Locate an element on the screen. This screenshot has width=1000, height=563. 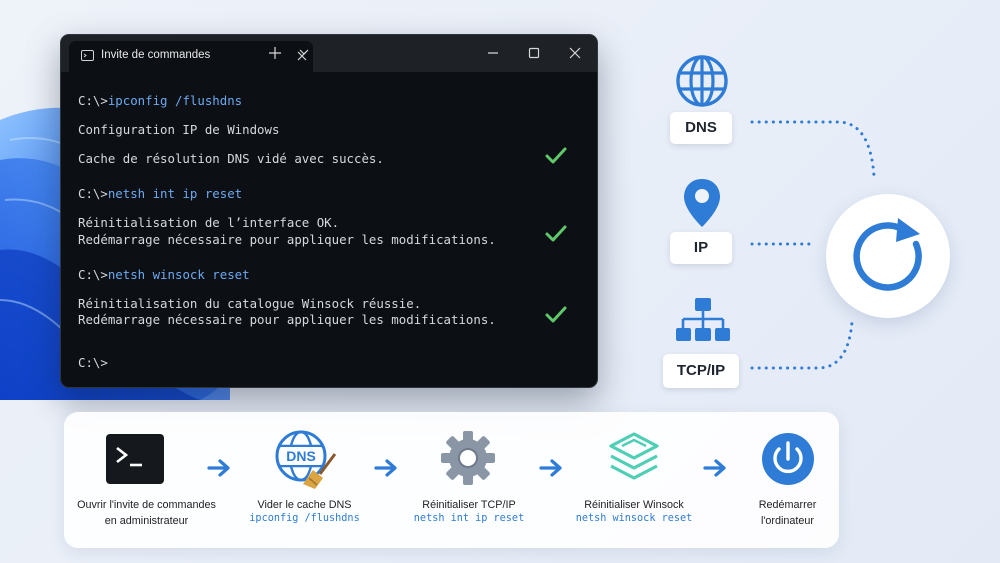
location-pin-icon is located at coordinates (702, 203).